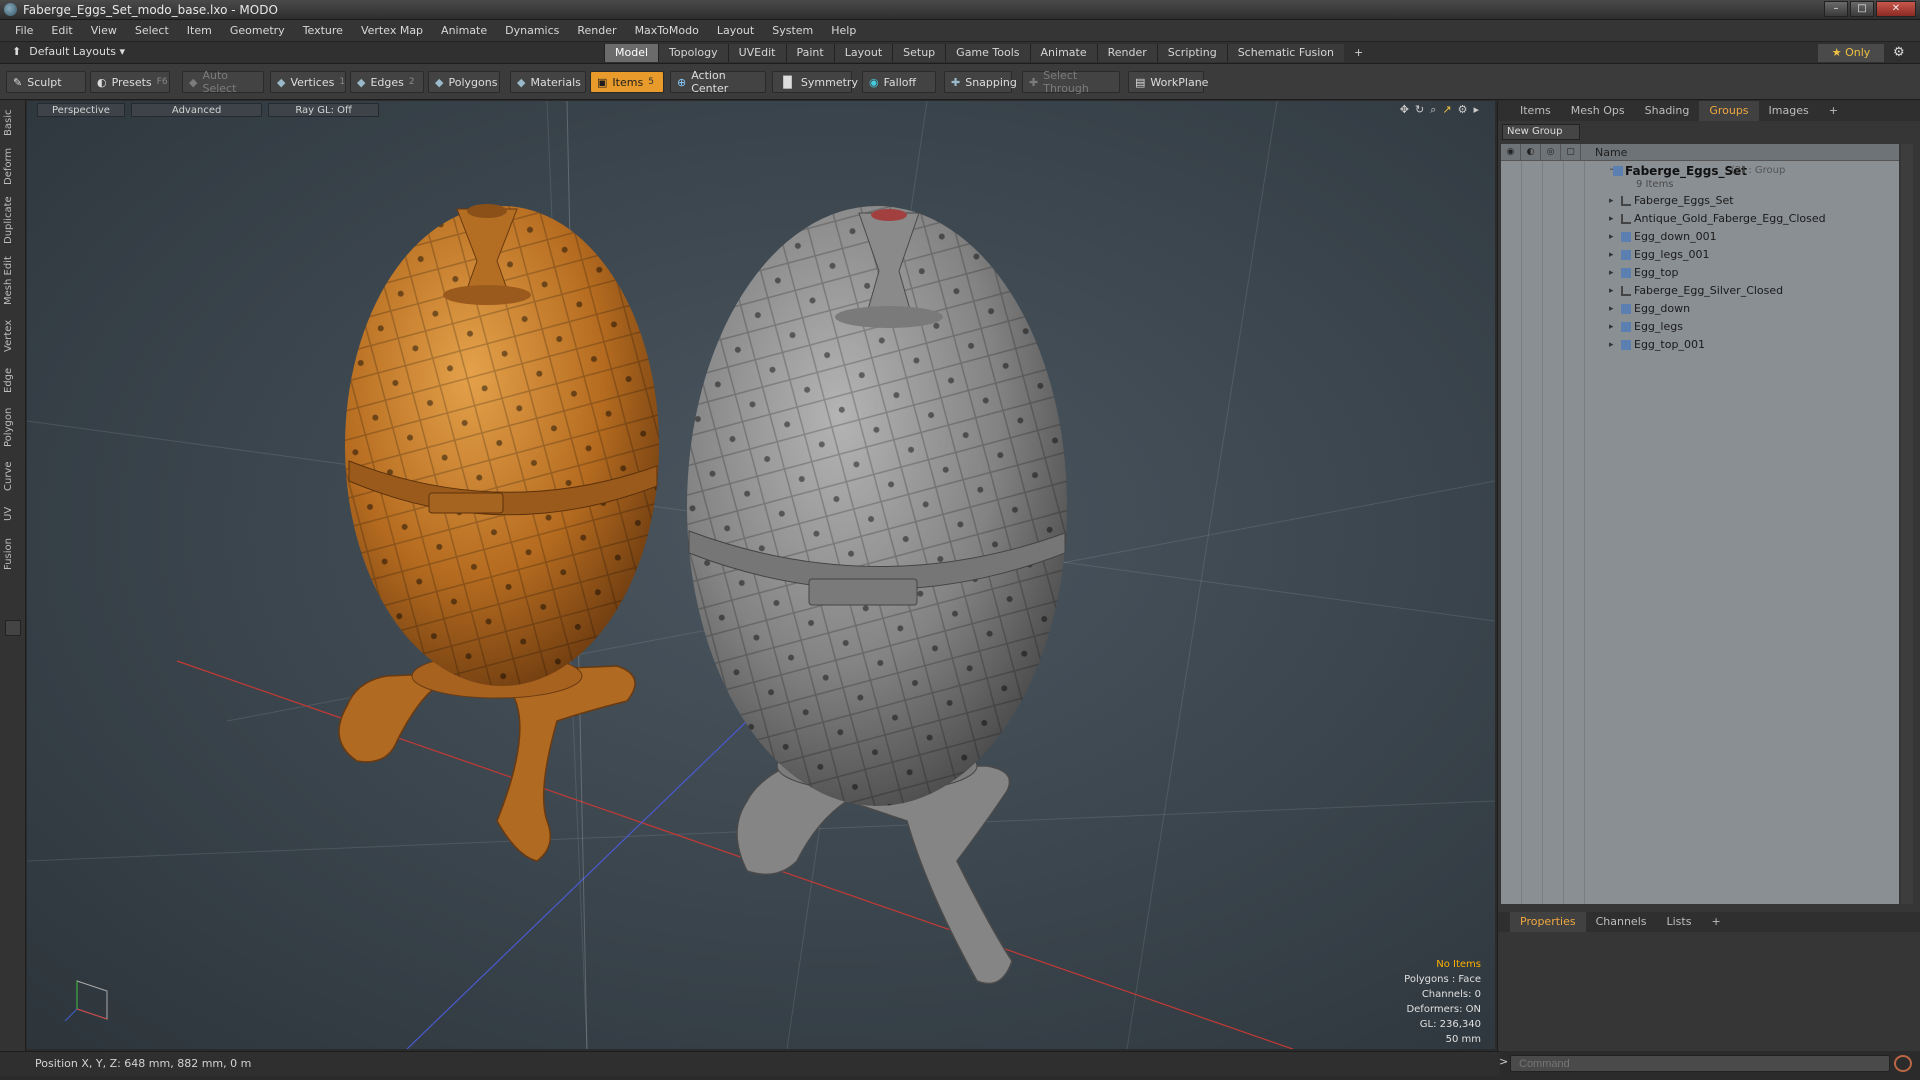 This screenshot has width=1920, height=1080. What do you see at coordinates (1621, 922) in the screenshot?
I see `tab-channels: Channels` at bounding box center [1621, 922].